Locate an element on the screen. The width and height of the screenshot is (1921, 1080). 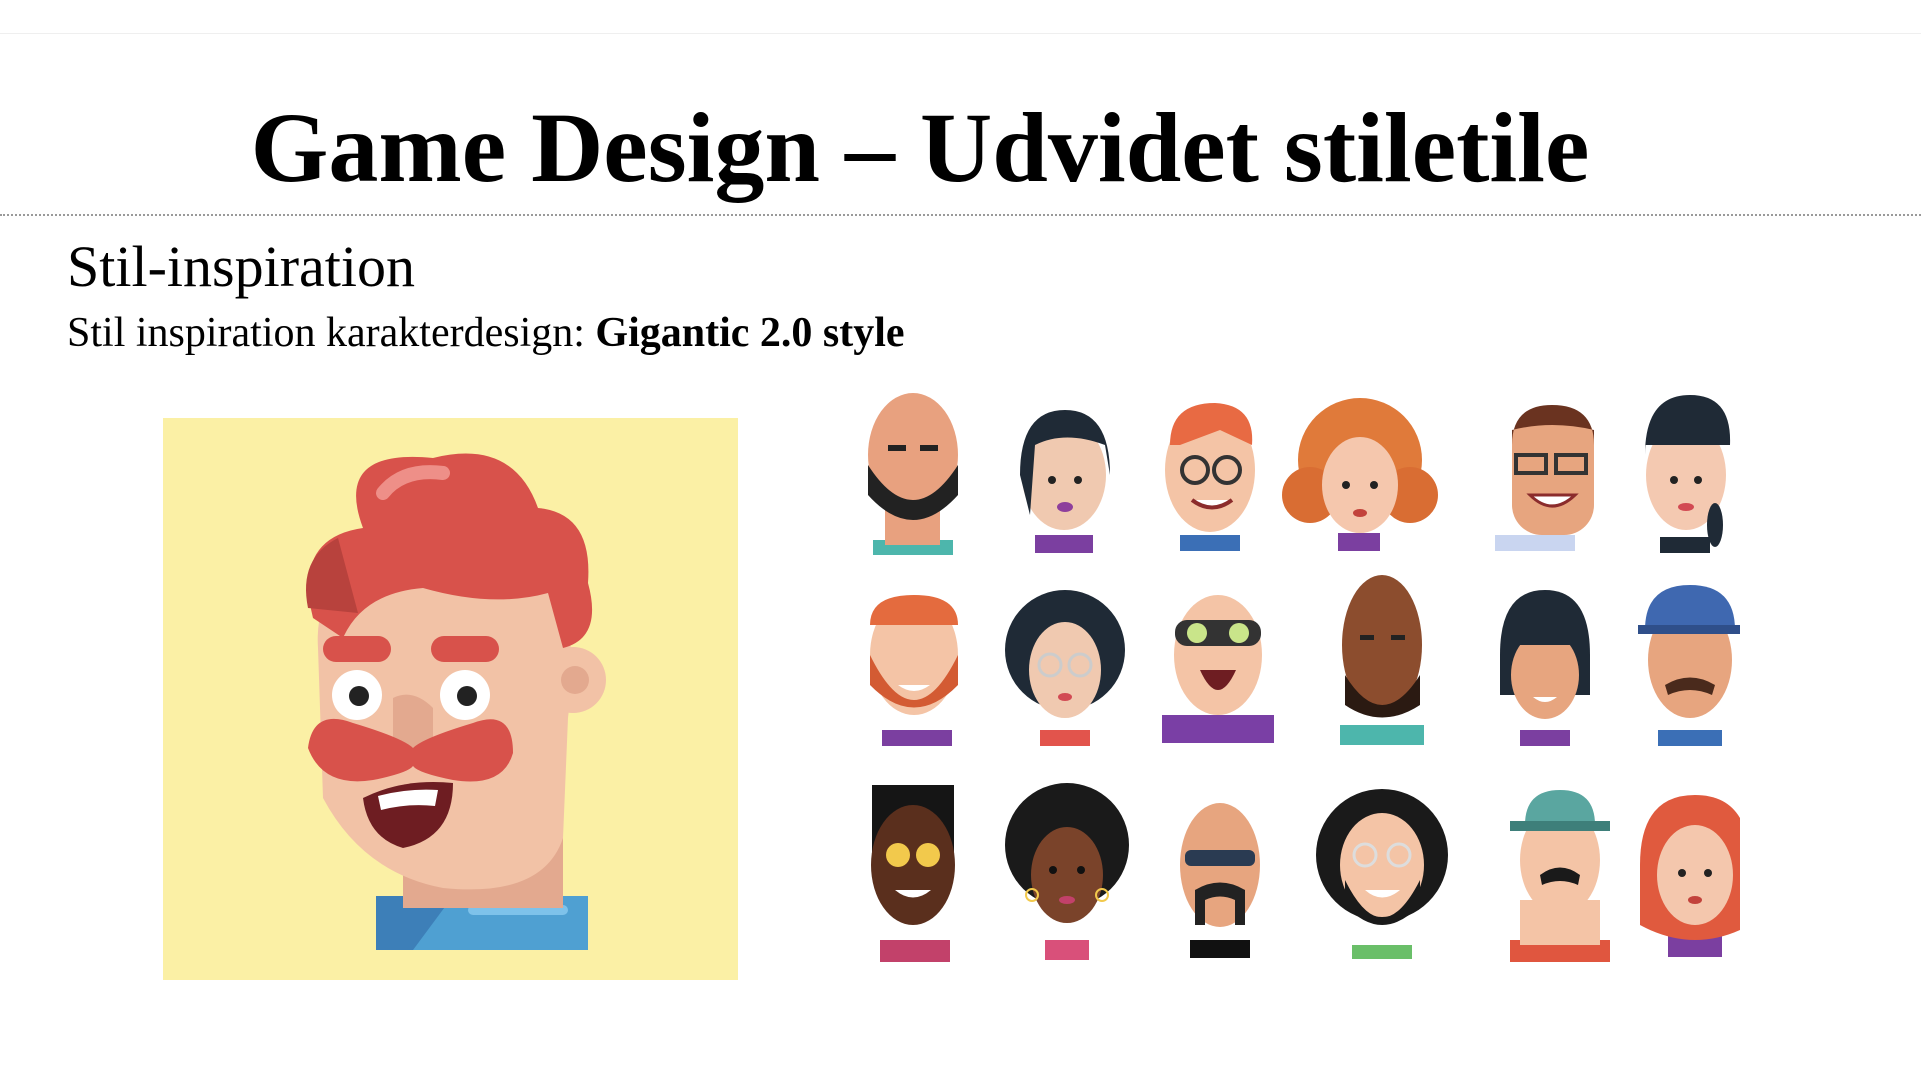
avatar-red-bearded-man is located at coordinates (914, 670).